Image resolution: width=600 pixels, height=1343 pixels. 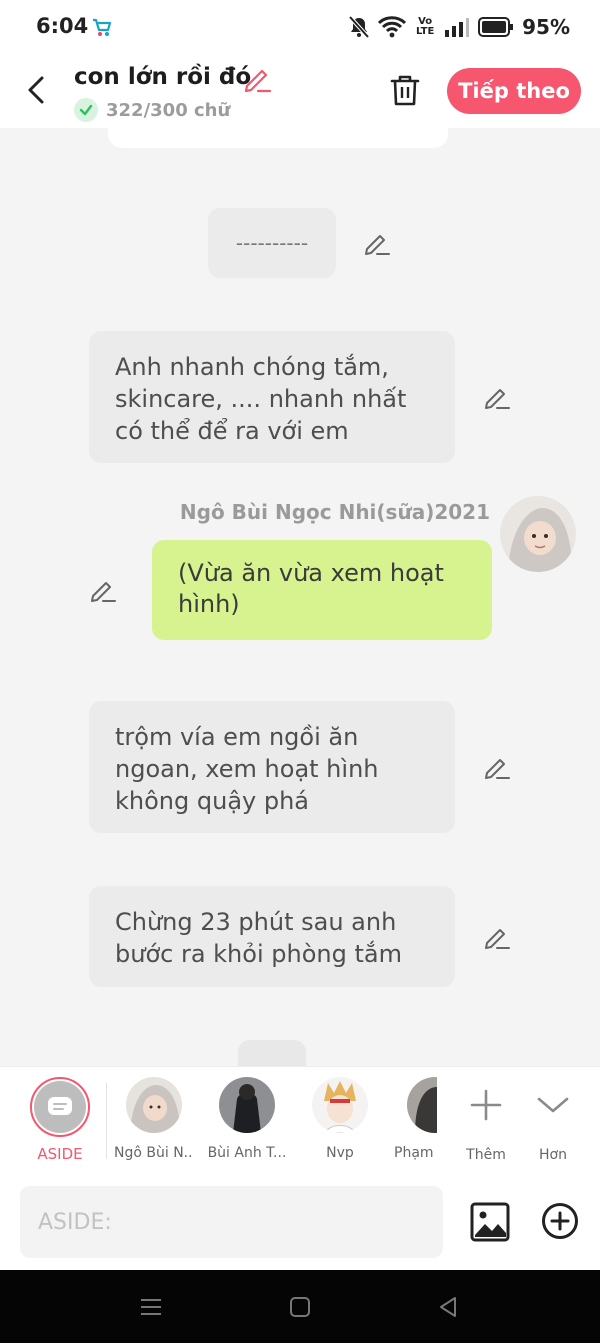 I want to click on mute-icon, so click(x=359, y=27).